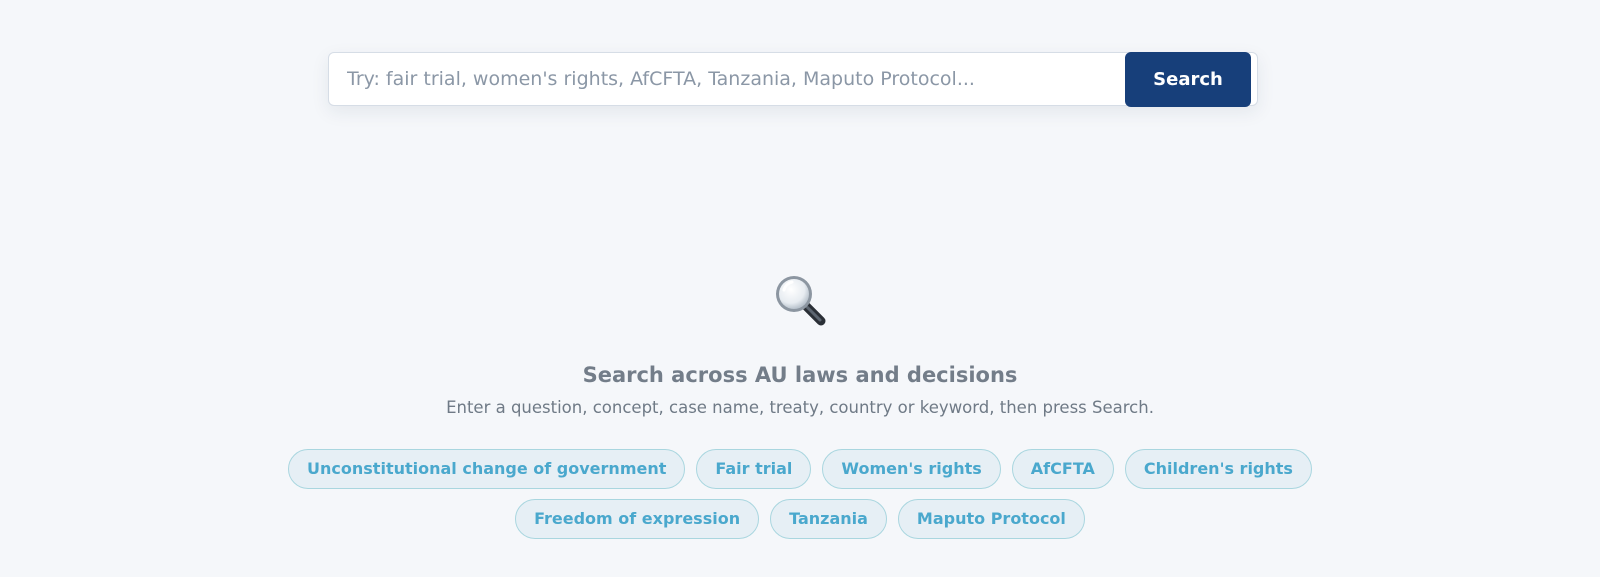  I want to click on chip-fair-trial: Fair trial, so click(754, 469).